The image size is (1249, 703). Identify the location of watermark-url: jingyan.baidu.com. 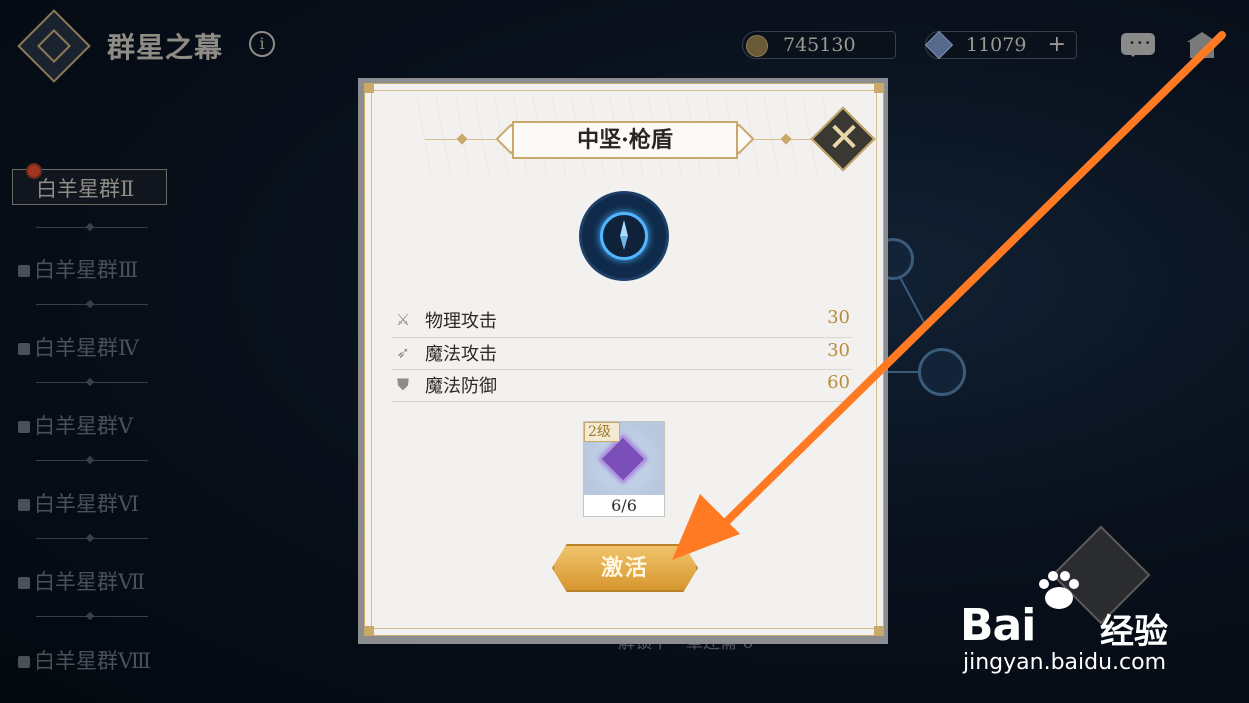
(1065, 662).